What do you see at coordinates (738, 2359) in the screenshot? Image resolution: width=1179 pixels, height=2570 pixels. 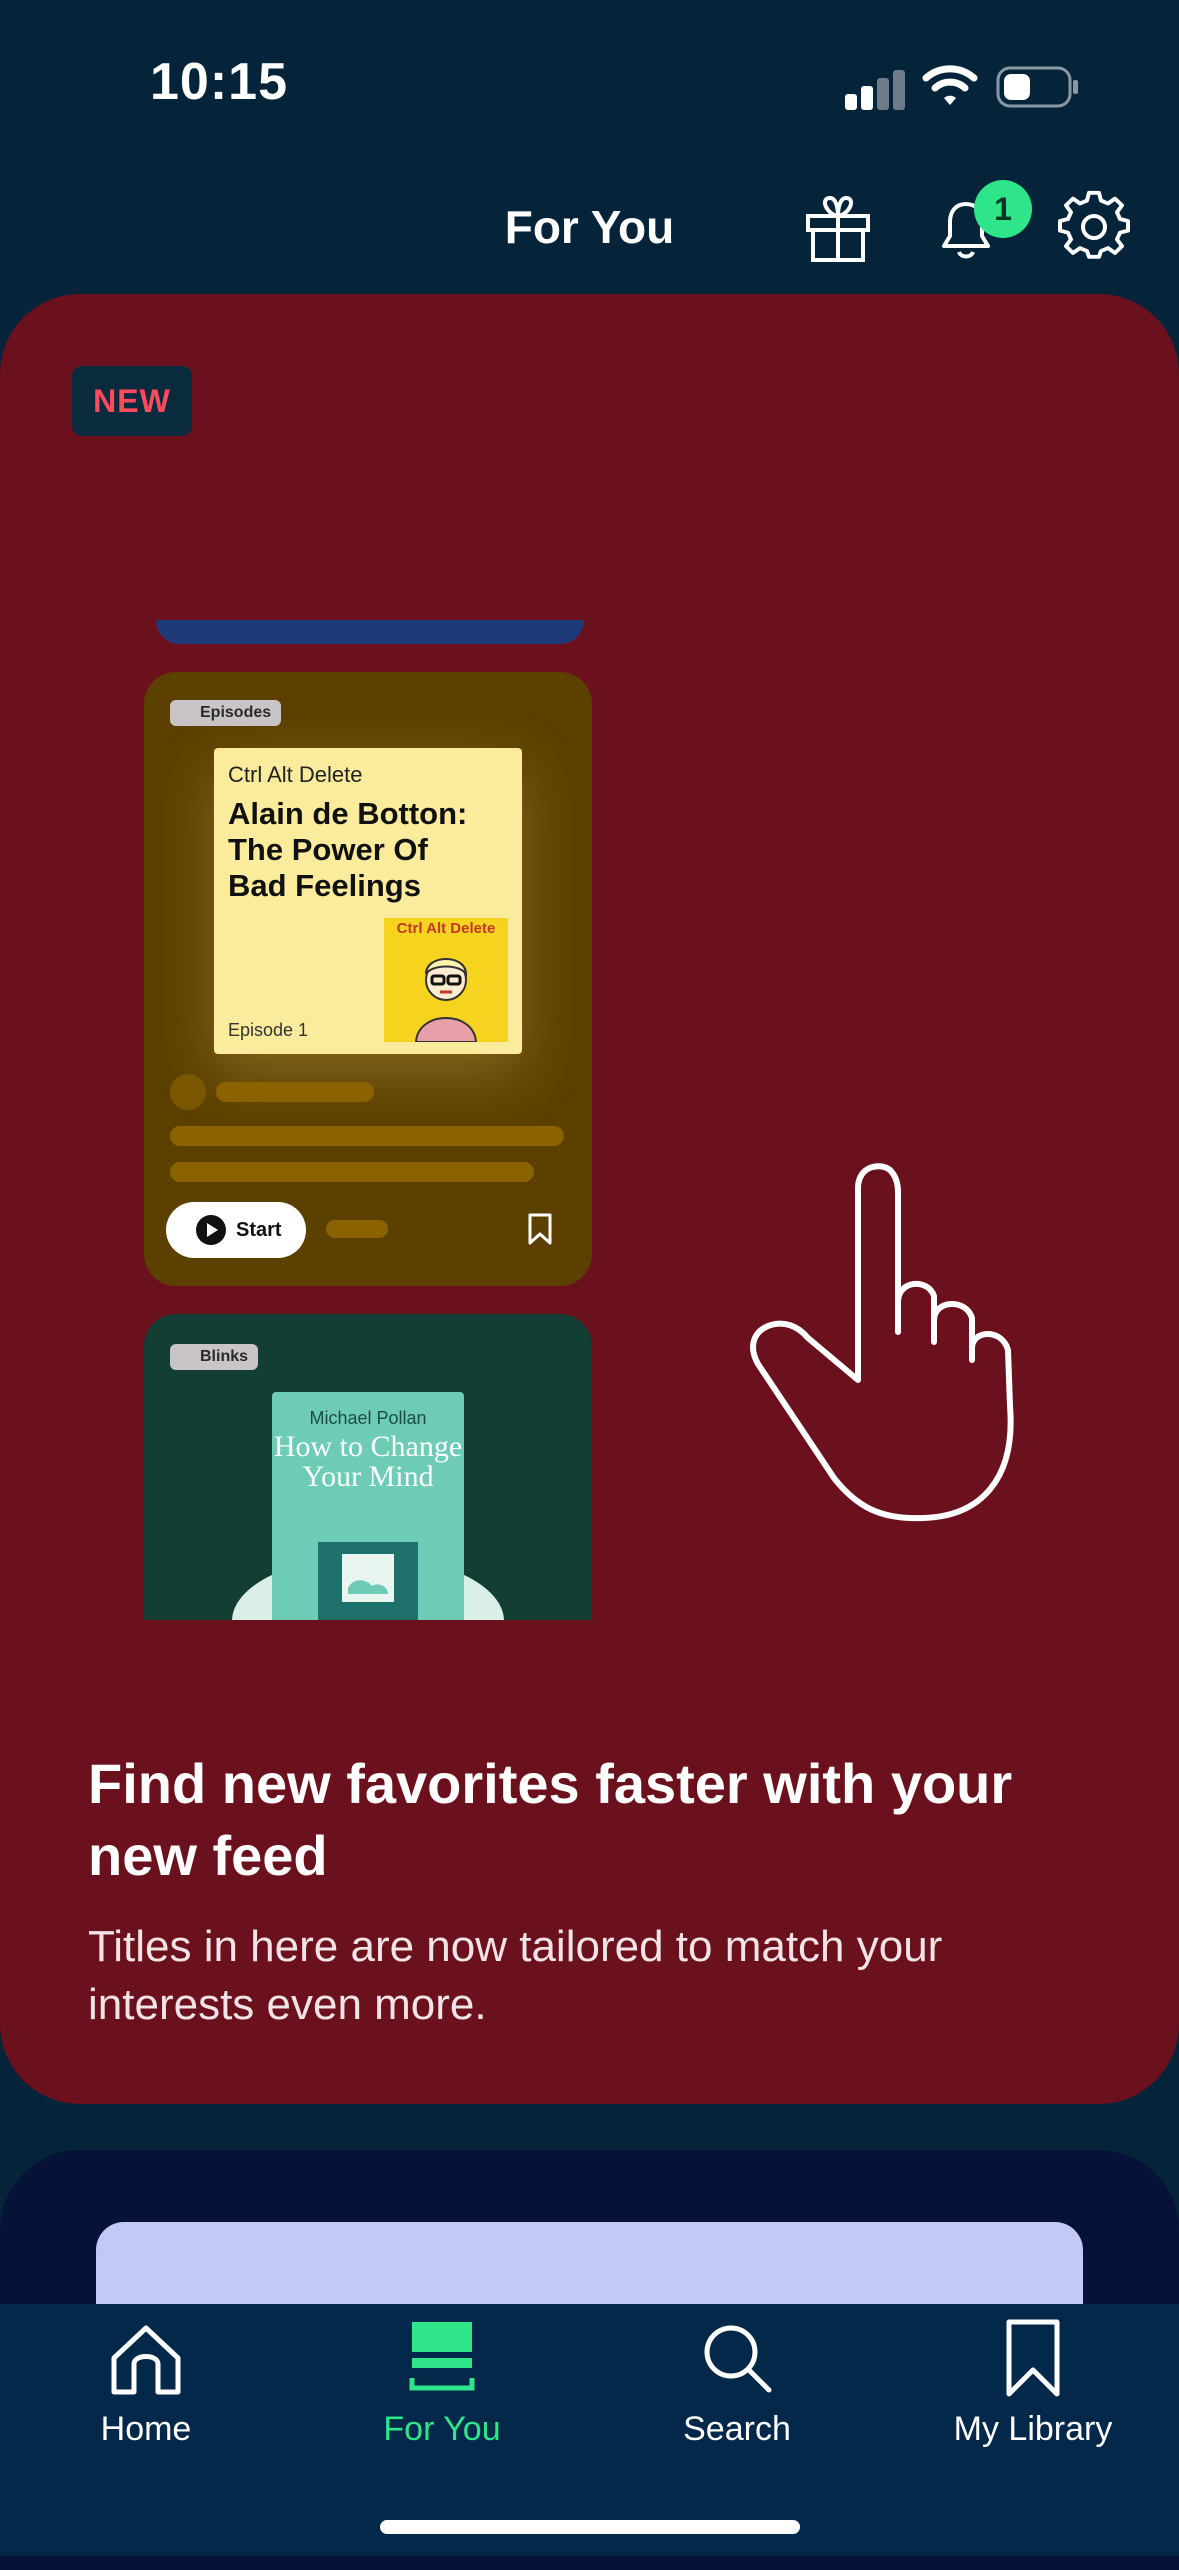 I see `search-icon` at bounding box center [738, 2359].